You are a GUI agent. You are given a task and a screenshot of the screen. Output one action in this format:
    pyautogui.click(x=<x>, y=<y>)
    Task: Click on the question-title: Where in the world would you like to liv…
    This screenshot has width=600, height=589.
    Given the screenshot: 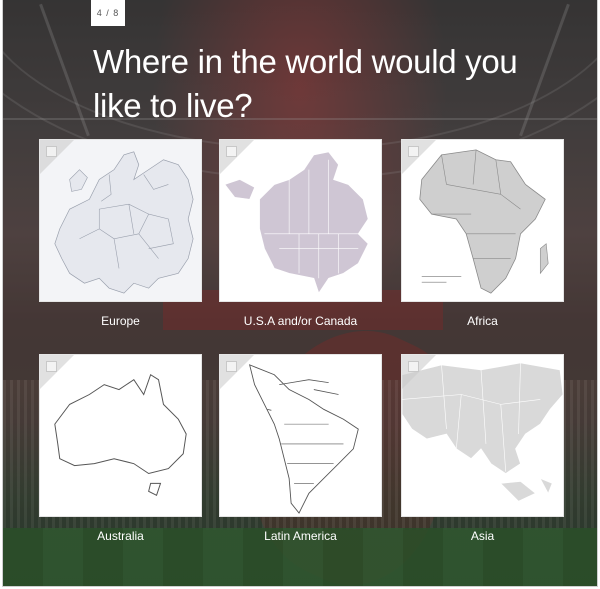 What is the action you would take?
    pyautogui.click(x=305, y=83)
    